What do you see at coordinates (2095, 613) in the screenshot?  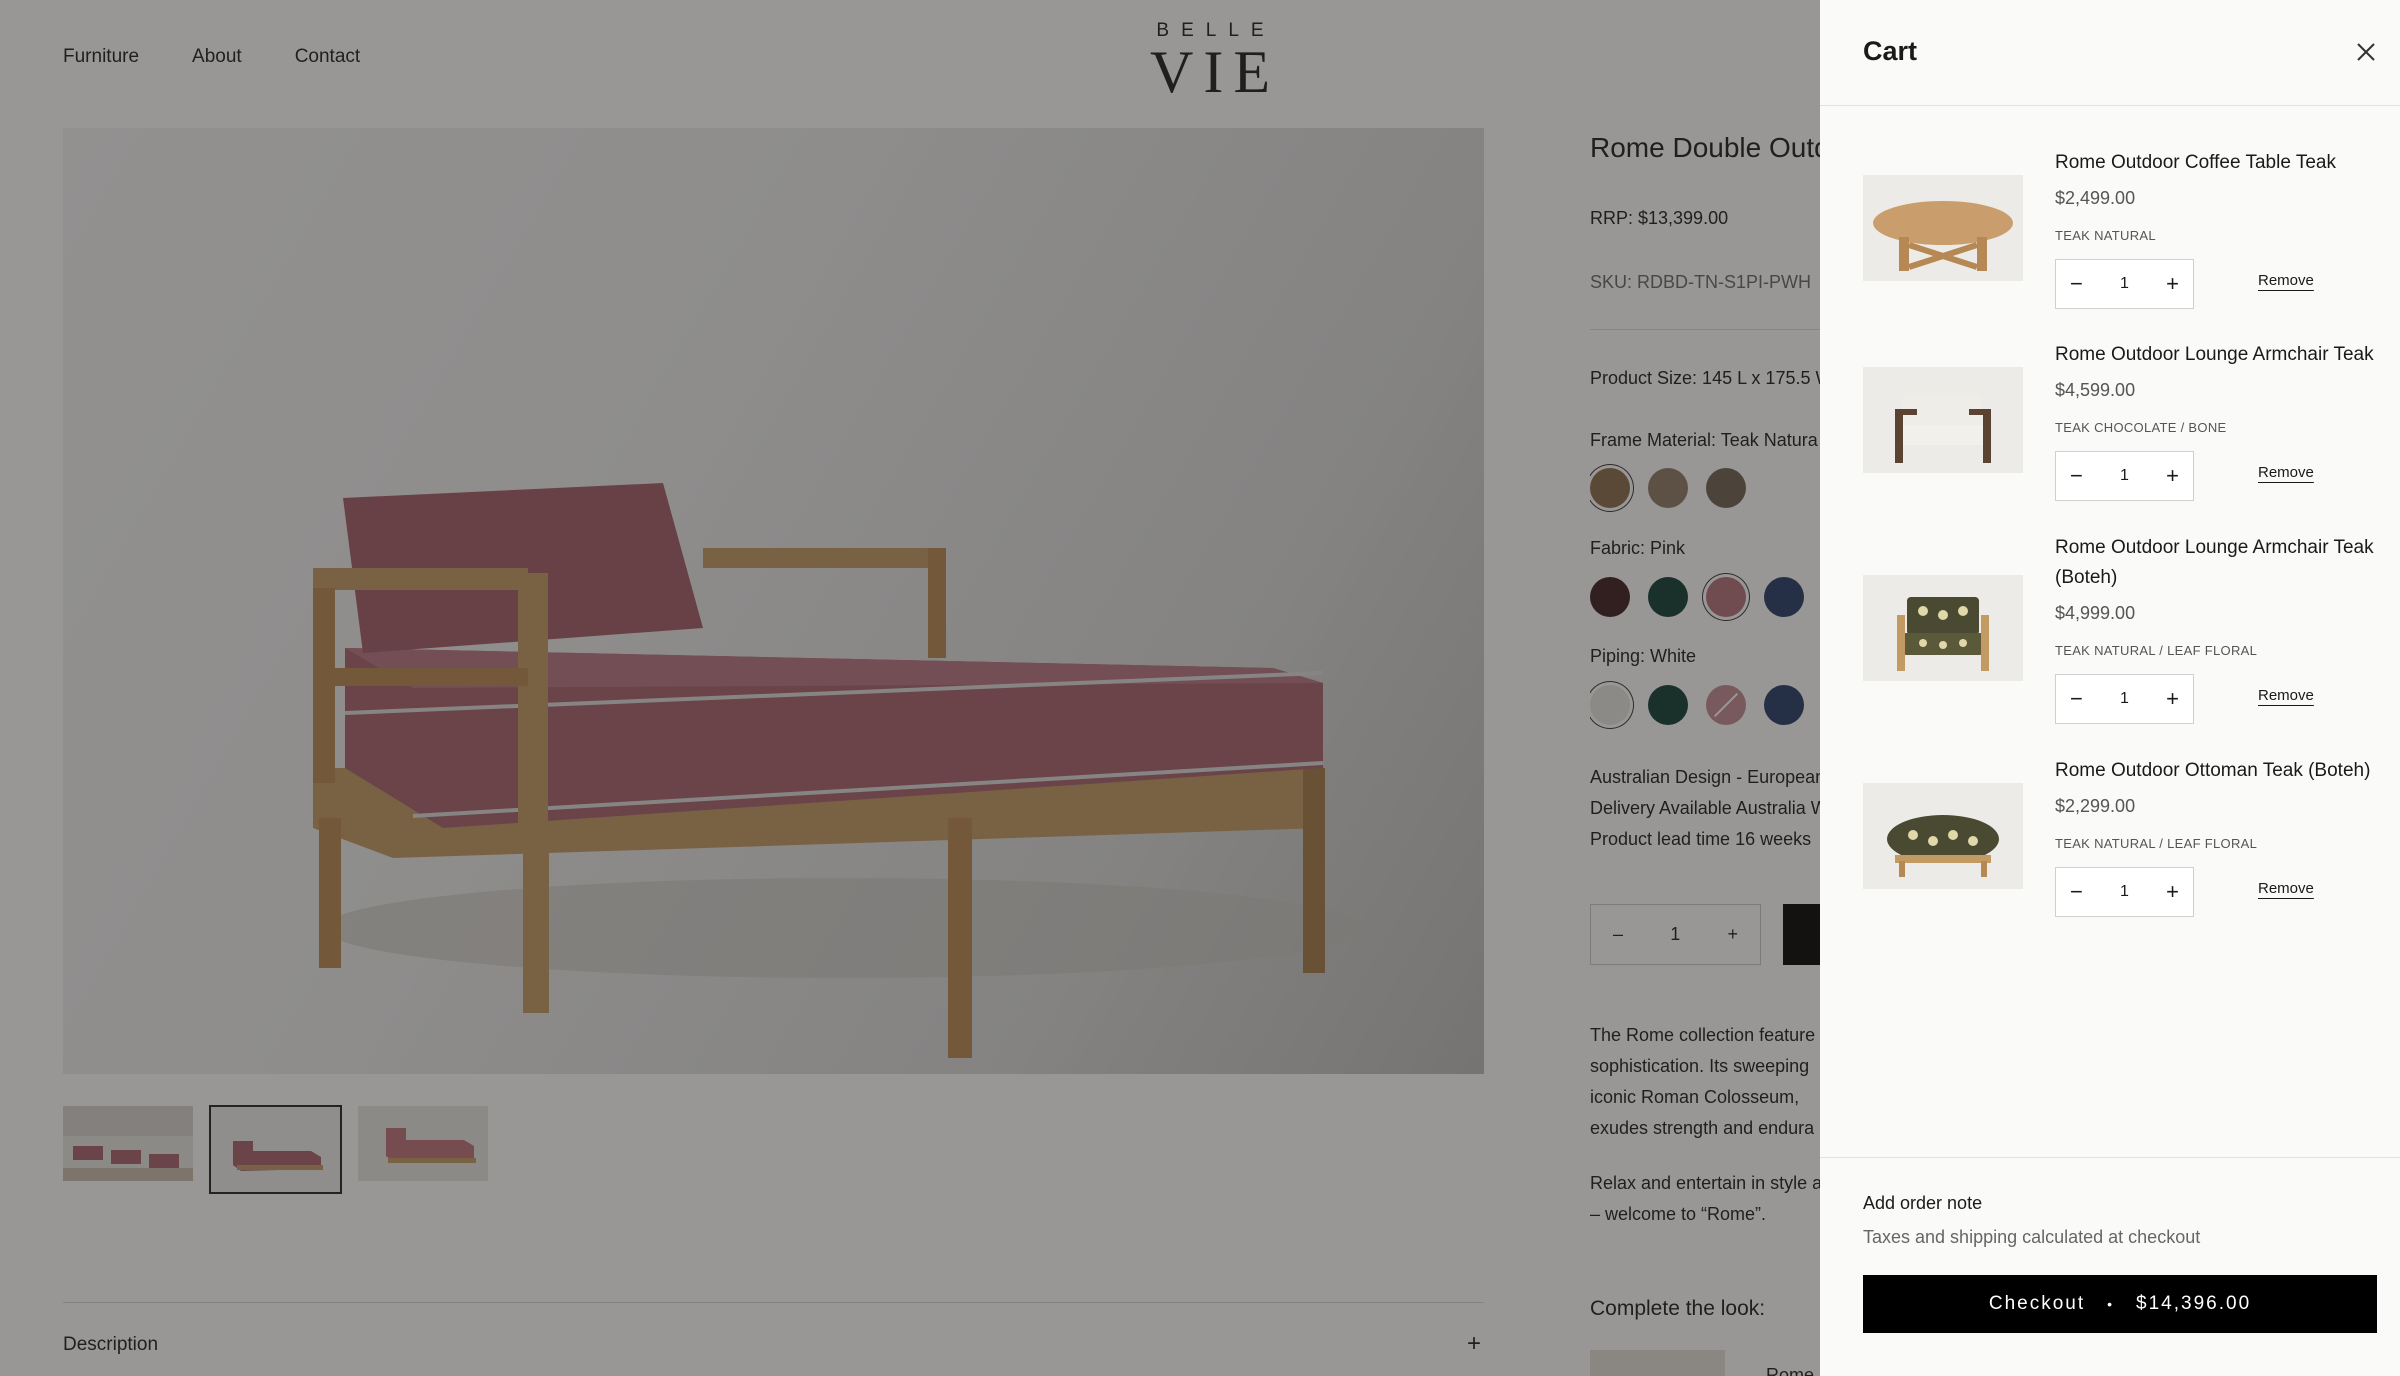 I see `cart-item-price: $4,999.00` at bounding box center [2095, 613].